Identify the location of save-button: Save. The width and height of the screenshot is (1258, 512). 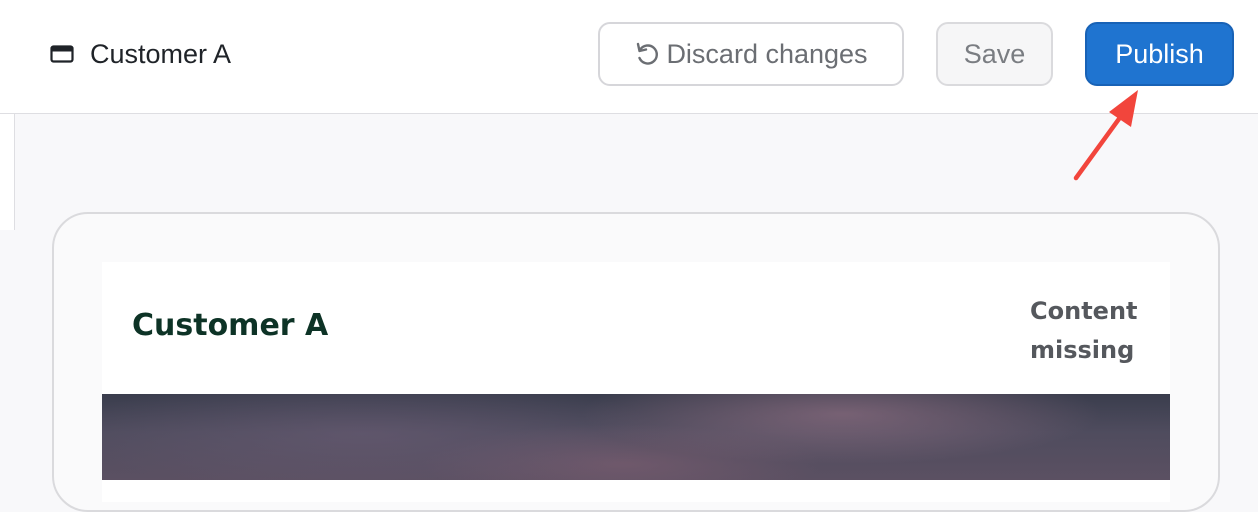
(994, 54).